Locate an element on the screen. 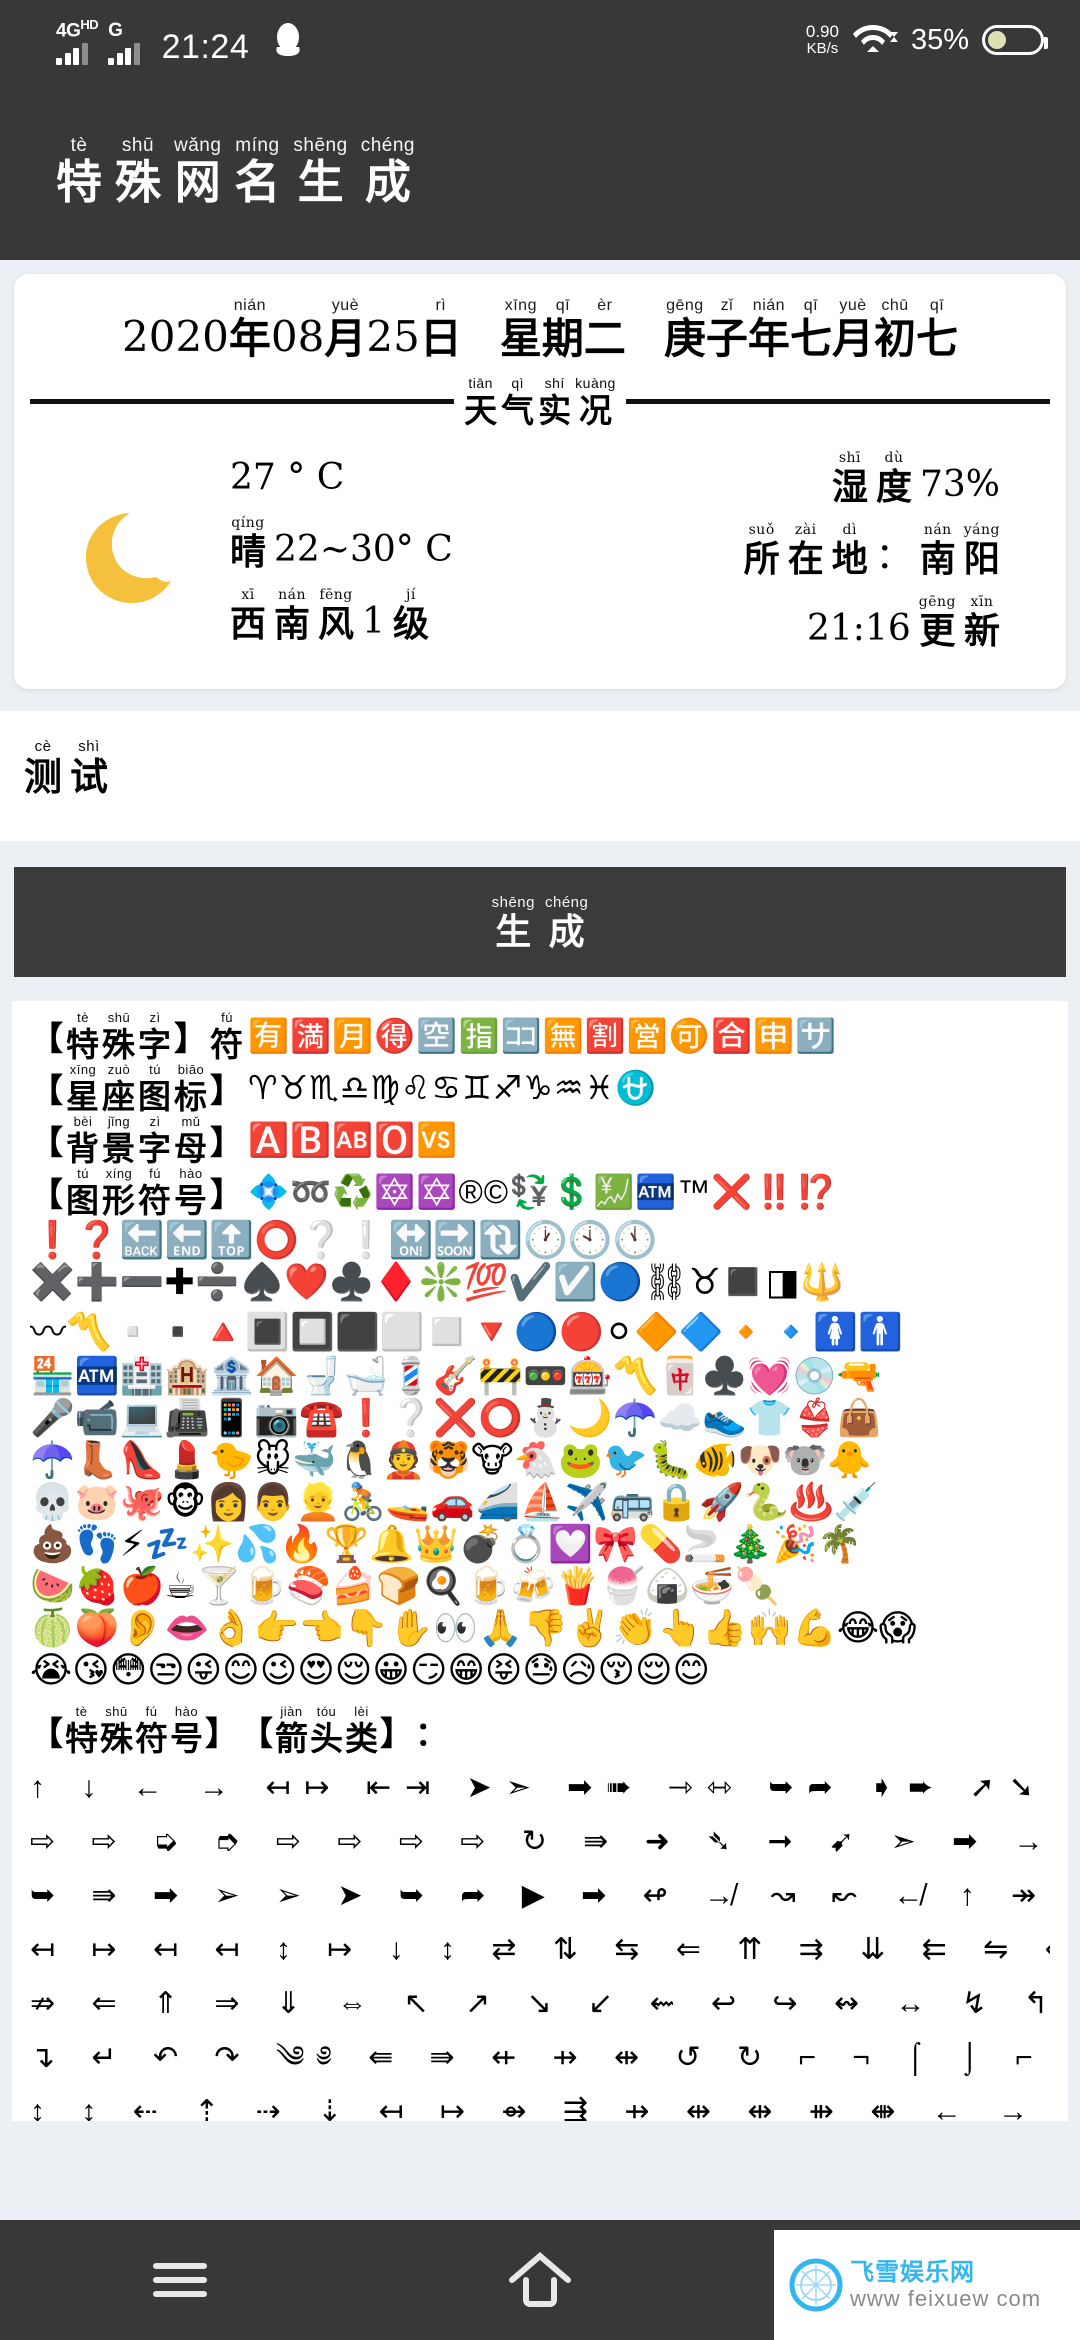  pinyin: dù is located at coordinates (894, 458).